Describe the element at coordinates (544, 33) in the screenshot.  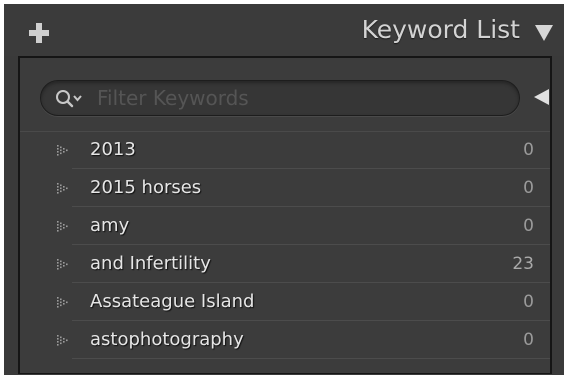
I see `triangle-down-icon` at that location.